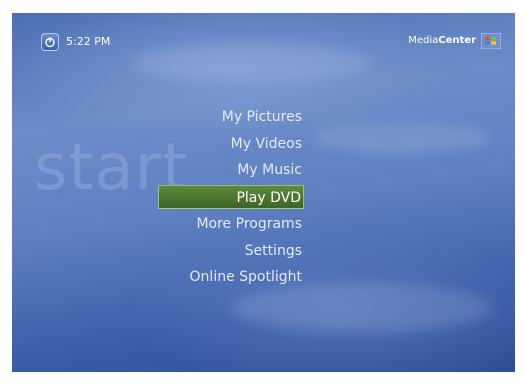 This screenshot has height=385, width=526. I want to click on brand-text: MediaCenter, so click(442, 40).